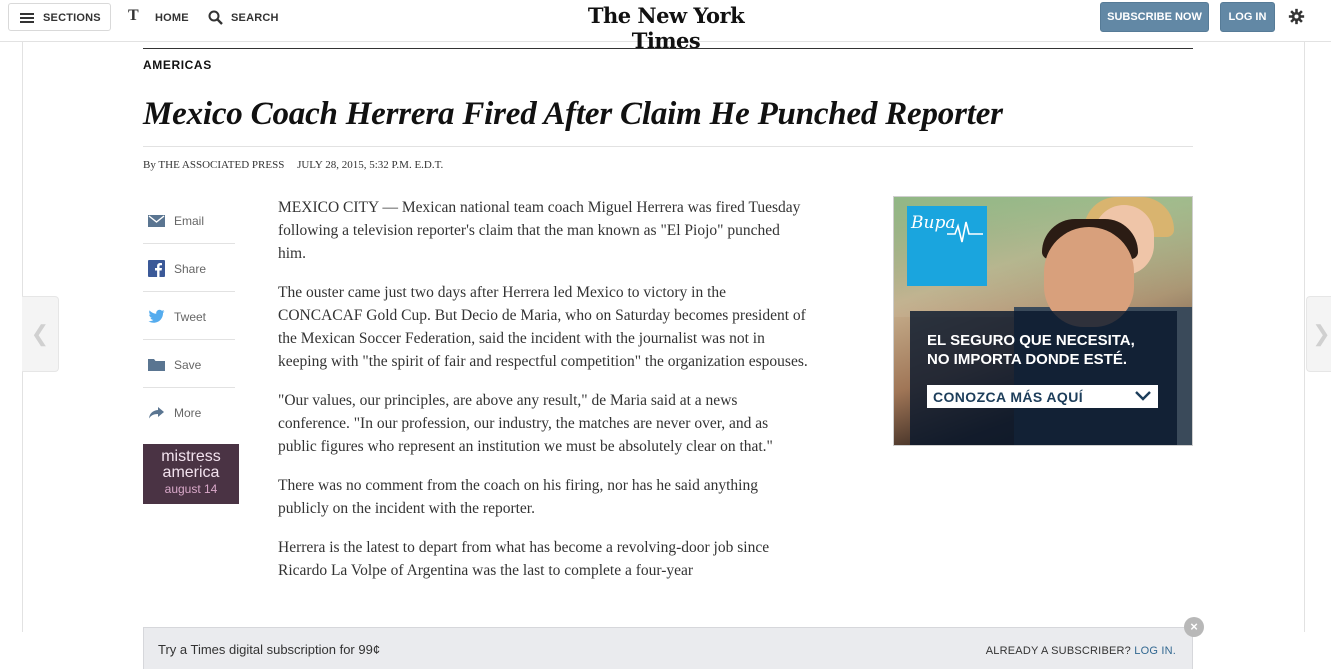 This screenshot has height=669, width=1331. I want to click on facebook-icon, so click(156, 268).